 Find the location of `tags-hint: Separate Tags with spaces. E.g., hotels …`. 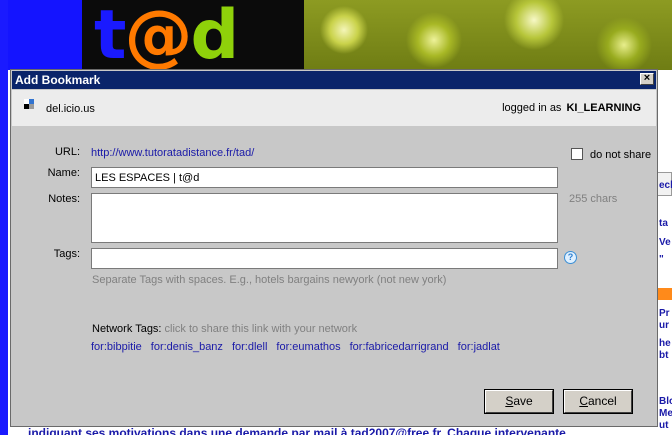

tags-hint: Separate Tags with spaces. E.g., hotels … is located at coordinates (269, 280).